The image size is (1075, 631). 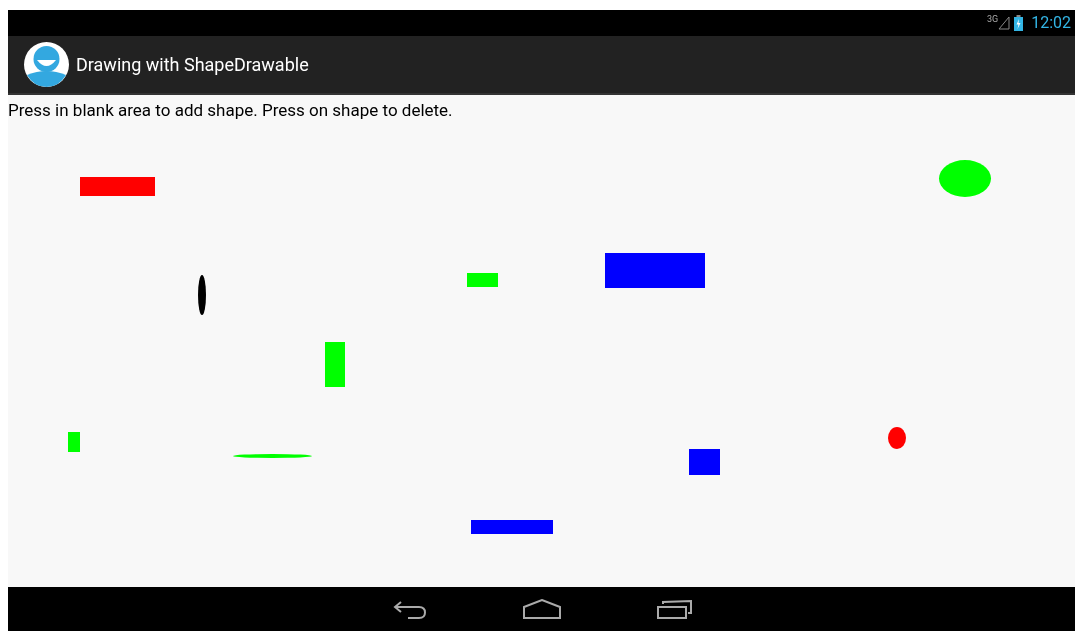 What do you see at coordinates (230, 110) in the screenshot?
I see `instruction-text: Press in blank area to add shape. Press on shape to delete.` at bounding box center [230, 110].